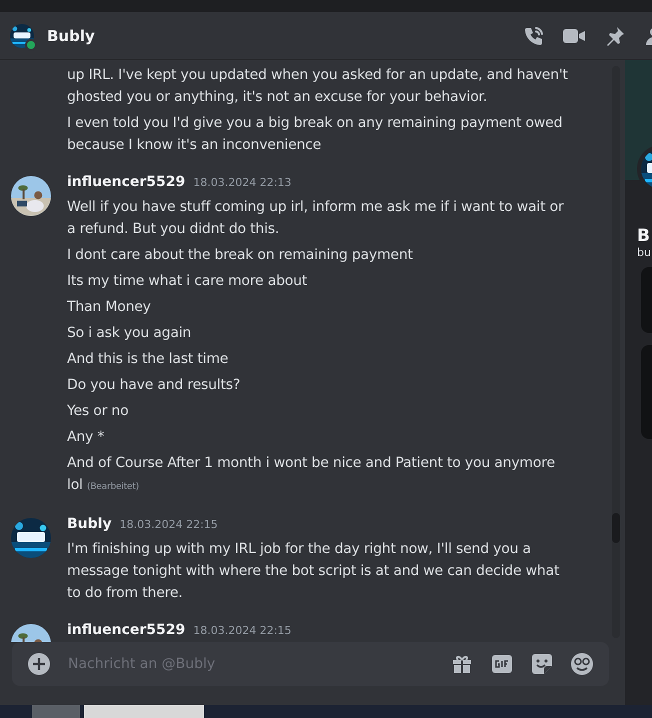 The height and width of the screenshot is (718, 652). I want to click on profile-username: bu, so click(644, 252).